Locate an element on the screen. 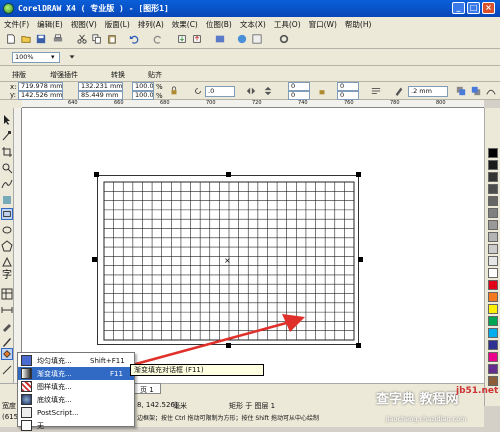 This screenshot has height=432, width=500. import-icon is located at coordinates (182, 39).